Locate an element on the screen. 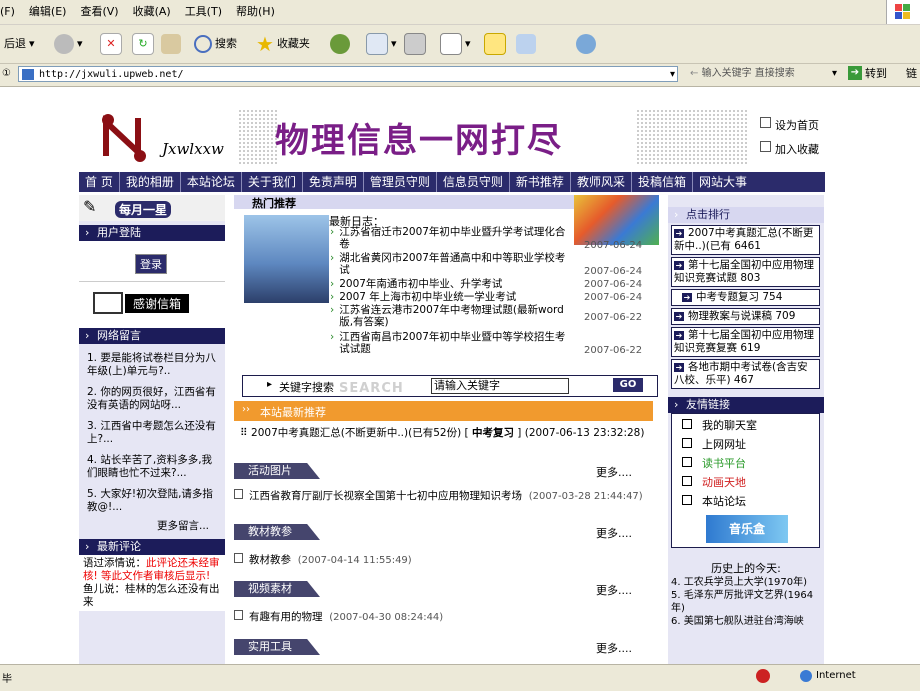 This screenshot has height=691, width=920. section-textbook-item: 教材教参 (2007-04-14 11:55:49) is located at coordinates (443, 560).